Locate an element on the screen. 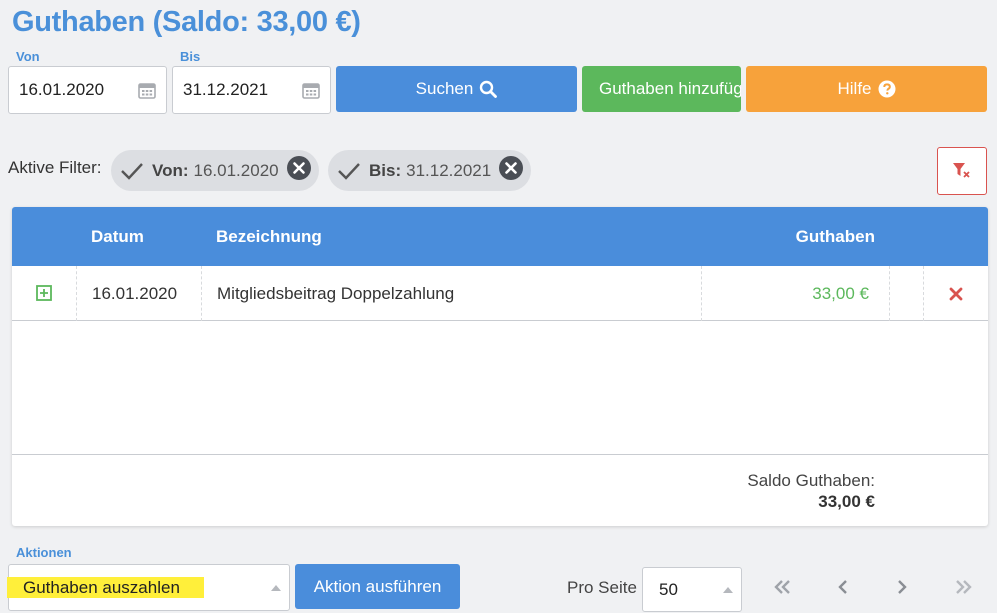 This screenshot has width=997, height=613. from-date-value: 16.01.2020 is located at coordinates (62, 89).